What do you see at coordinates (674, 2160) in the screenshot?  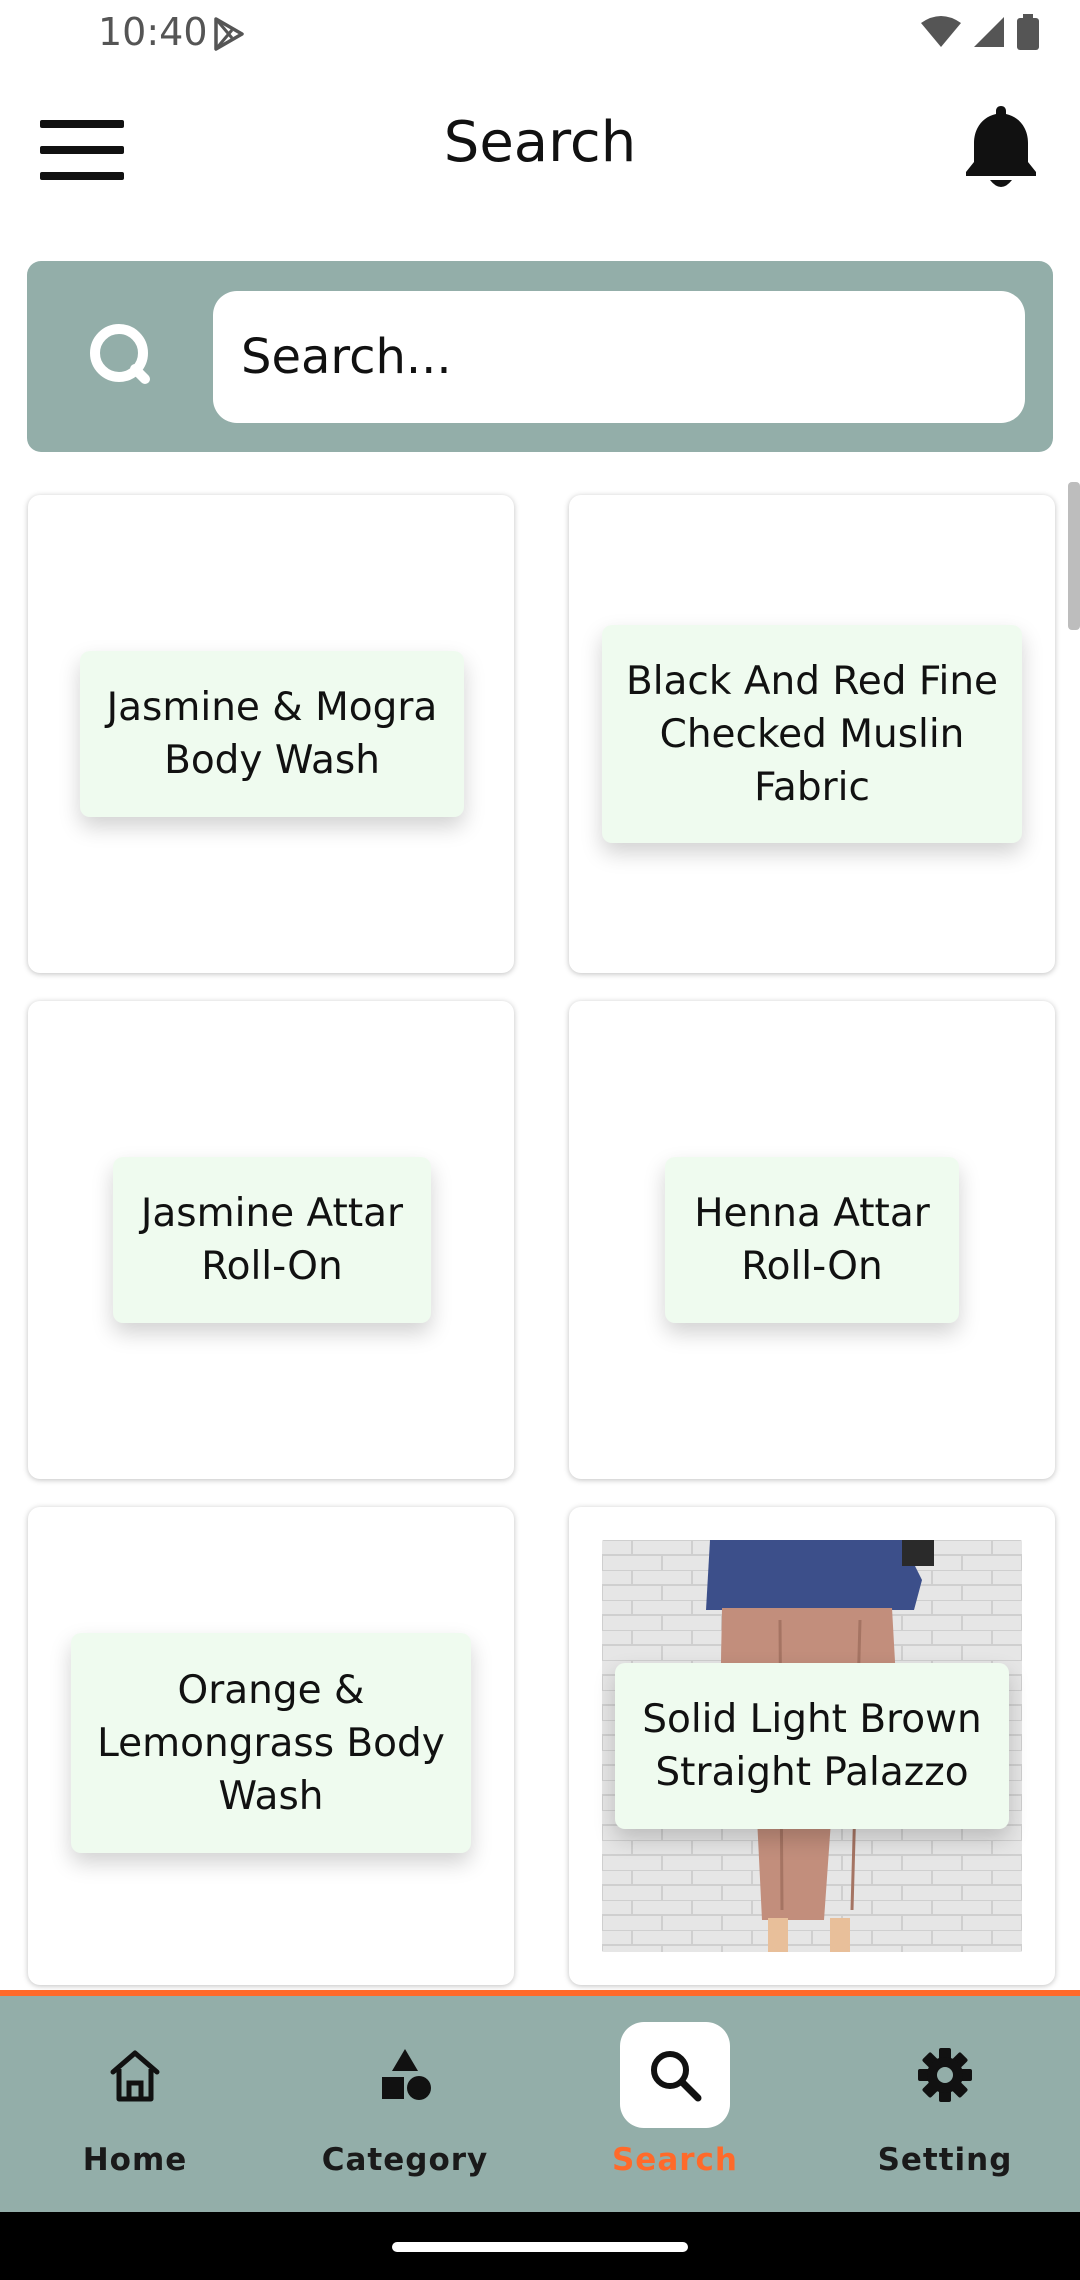 I see `nav-label: Search` at bounding box center [674, 2160].